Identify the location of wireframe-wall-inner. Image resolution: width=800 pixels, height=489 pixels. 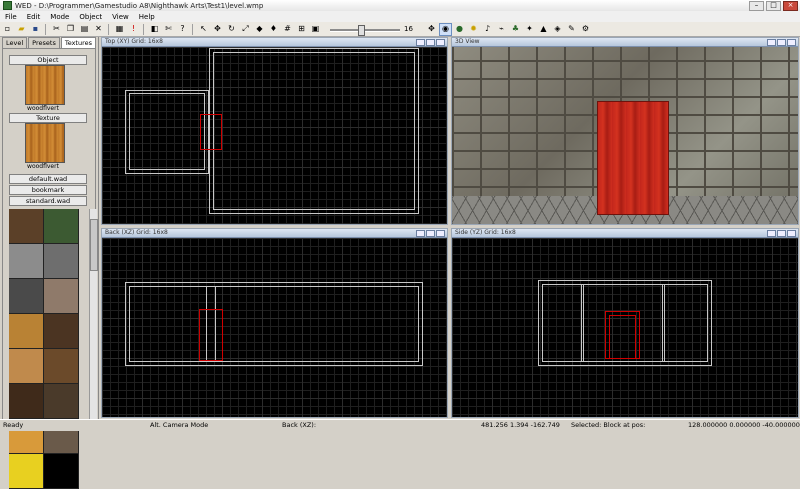
(274, 324).